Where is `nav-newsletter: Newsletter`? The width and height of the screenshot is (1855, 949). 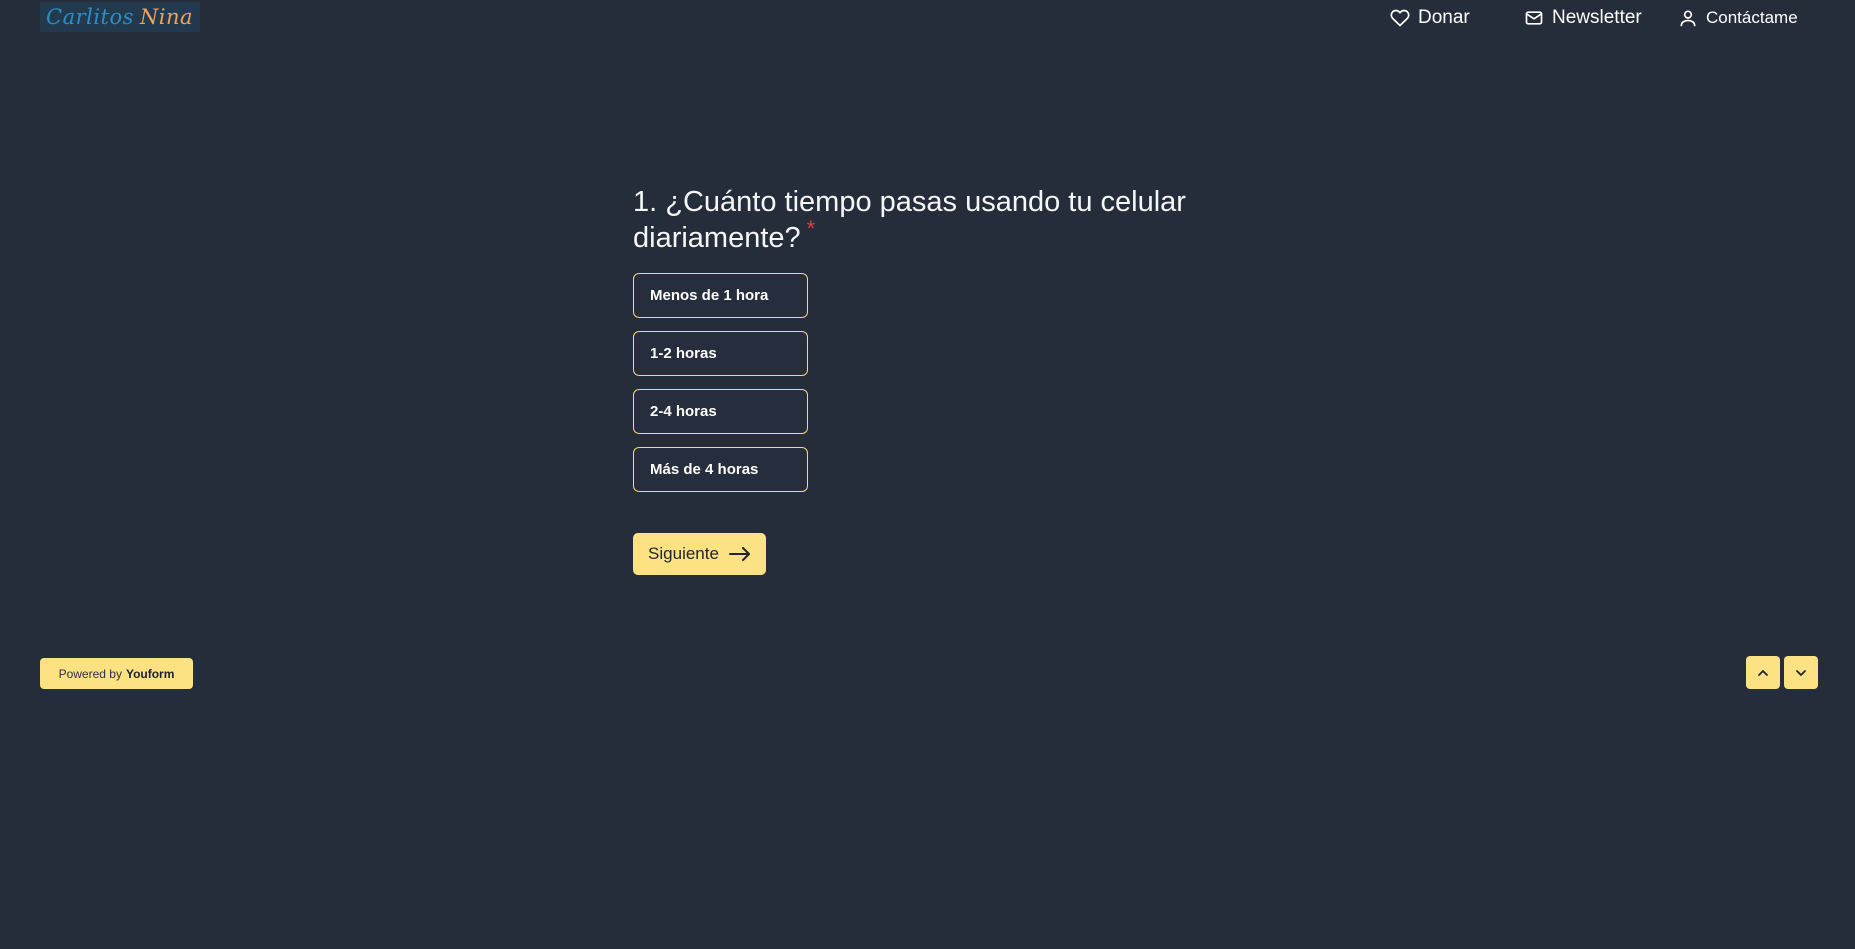
nav-newsletter: Newsletter is located at coordinates (1583, 18).